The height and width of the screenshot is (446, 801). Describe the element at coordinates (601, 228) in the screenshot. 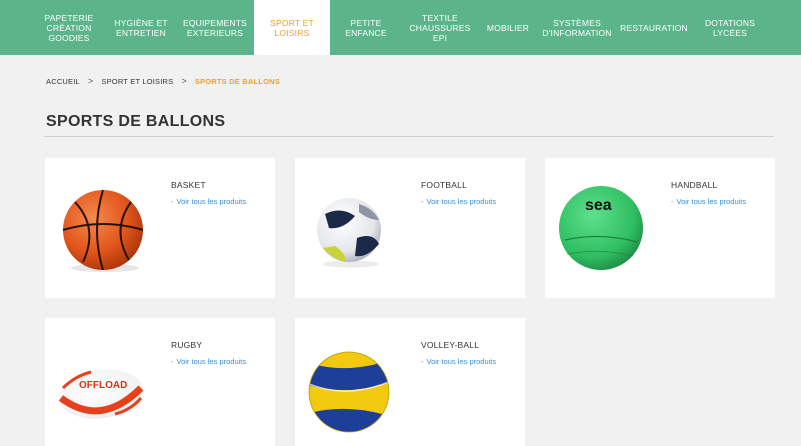

I see `handball-icon: sea` at that location.